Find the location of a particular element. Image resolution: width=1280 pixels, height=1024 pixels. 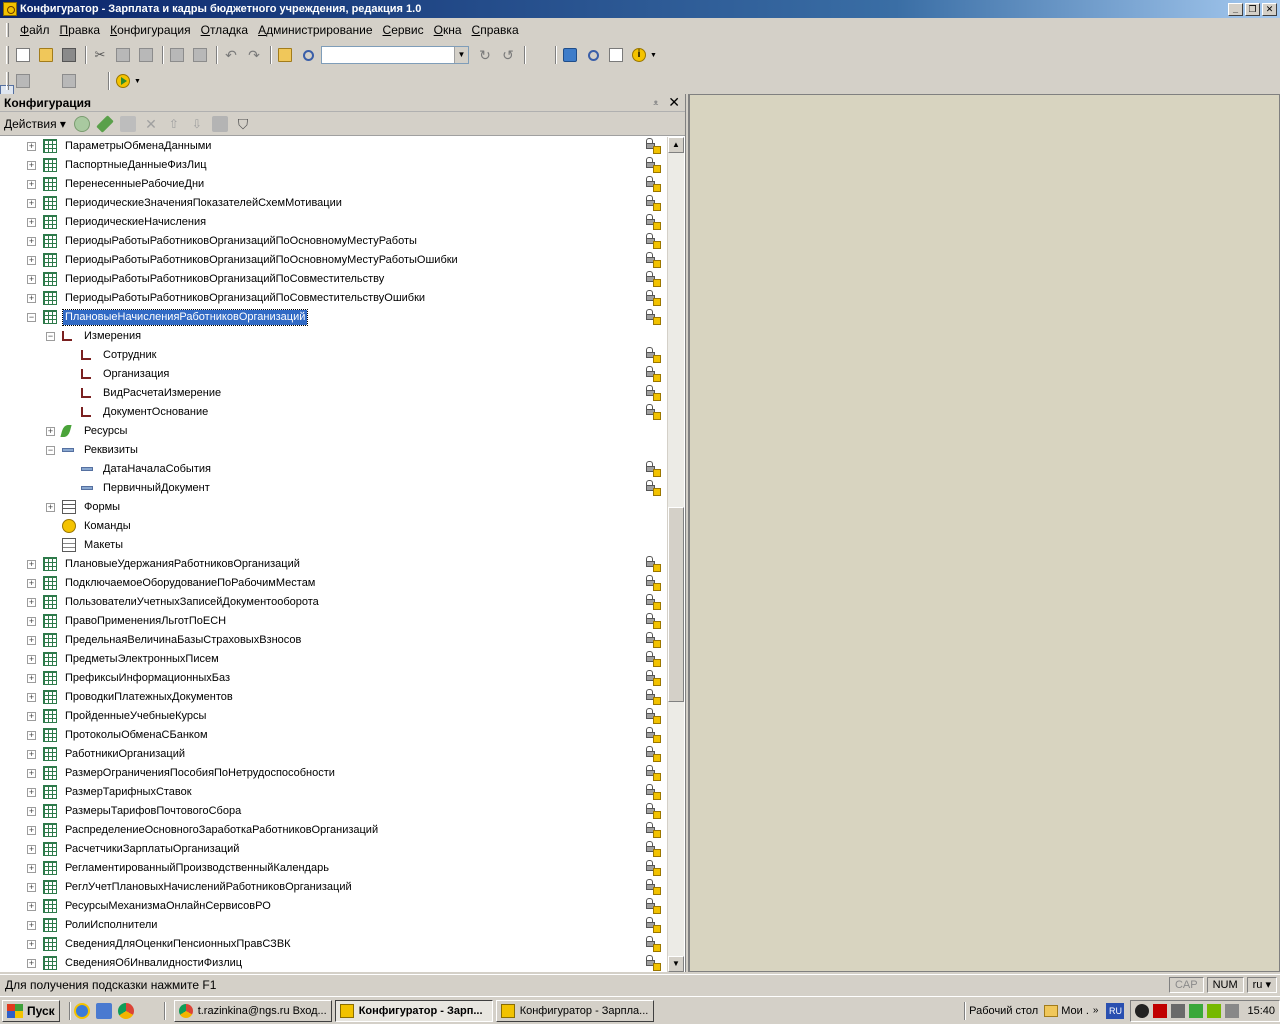

outlook-icon is located at coordinates (103, 1010).